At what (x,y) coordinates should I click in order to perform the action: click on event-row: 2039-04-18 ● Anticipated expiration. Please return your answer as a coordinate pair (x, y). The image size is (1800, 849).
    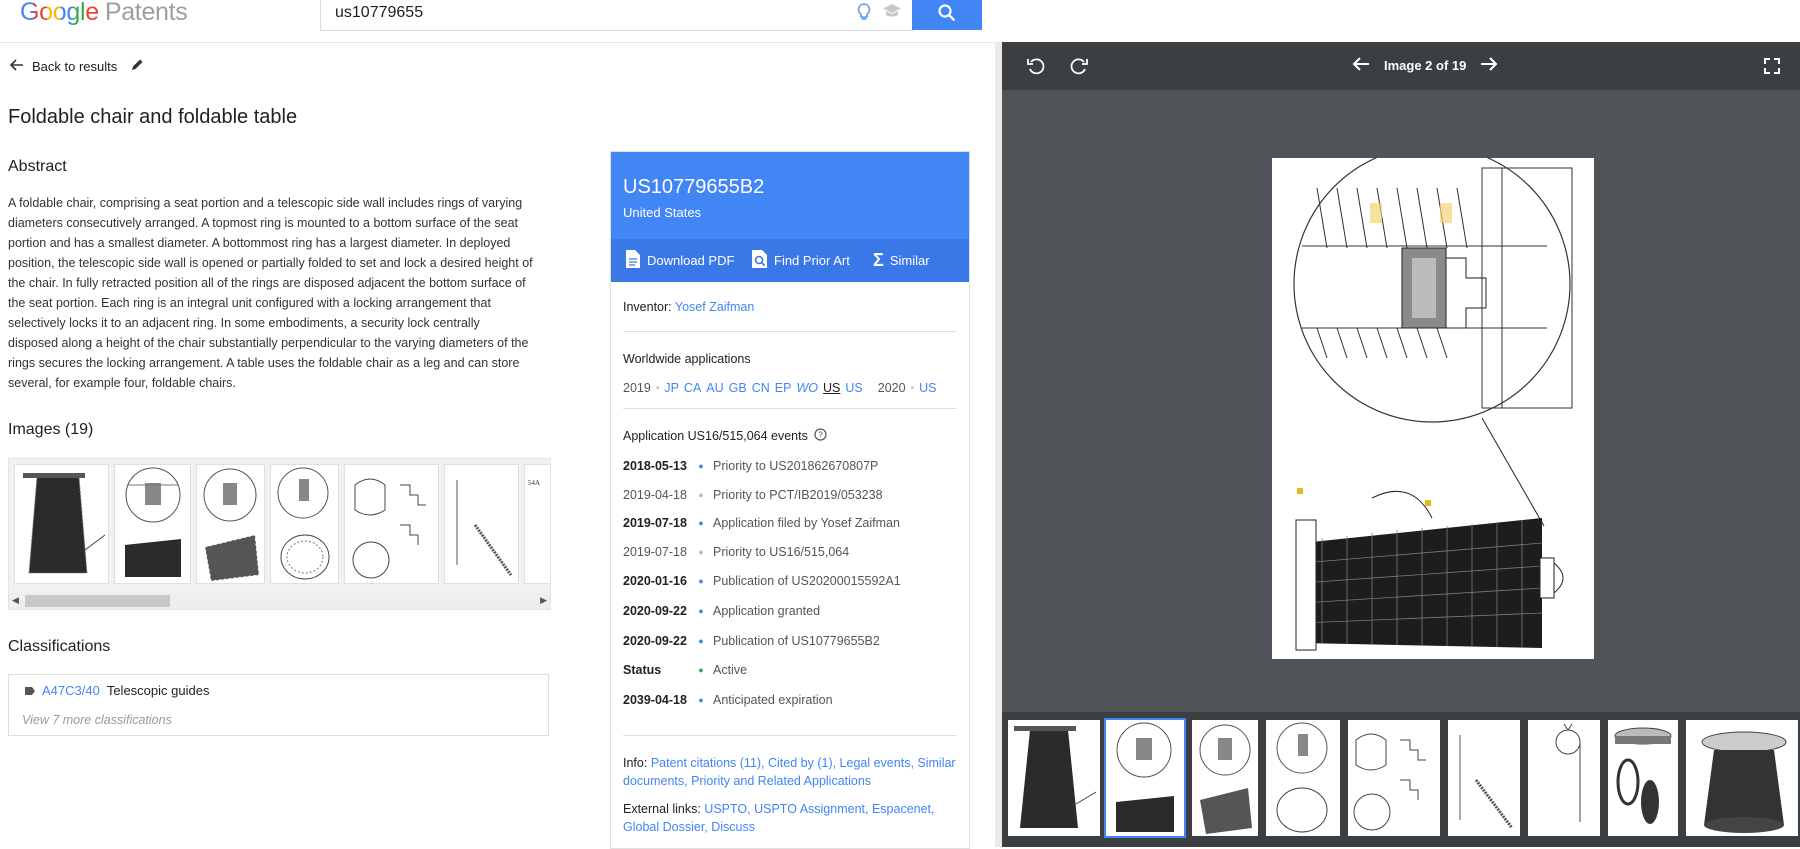
    Looking at the image, I should click on (728, 700).